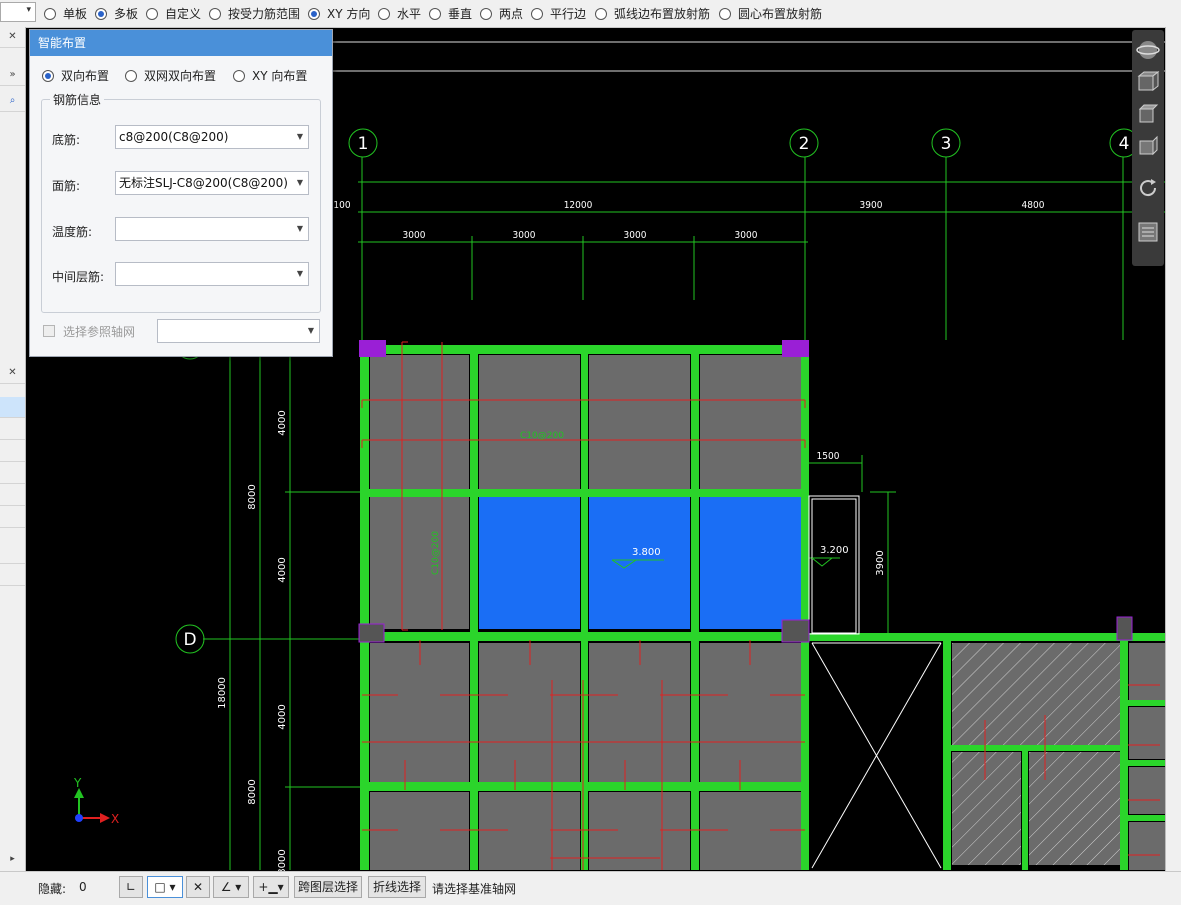 The height and width of the screenshot is (905, 1181). I want to click on radio-vertical: 垂直, so click(450, 13).